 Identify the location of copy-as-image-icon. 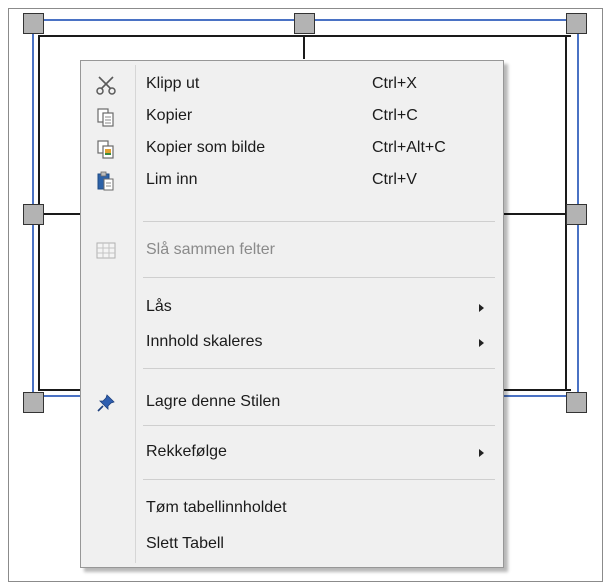
(106, 149).